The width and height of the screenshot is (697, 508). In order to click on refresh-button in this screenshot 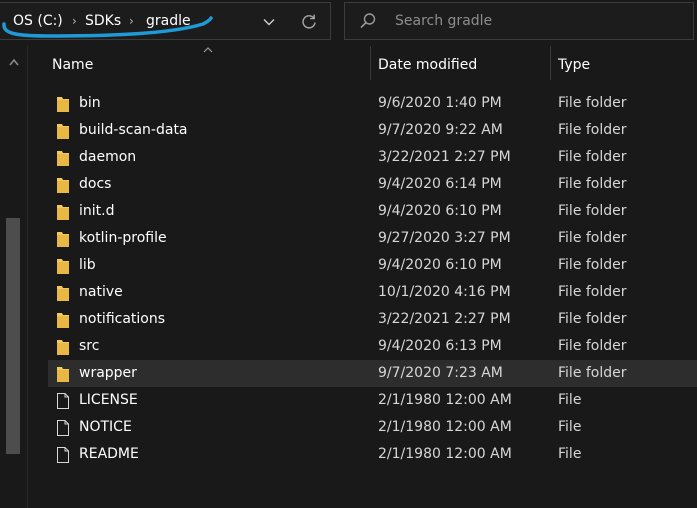, I will do `click(309, 22)`.